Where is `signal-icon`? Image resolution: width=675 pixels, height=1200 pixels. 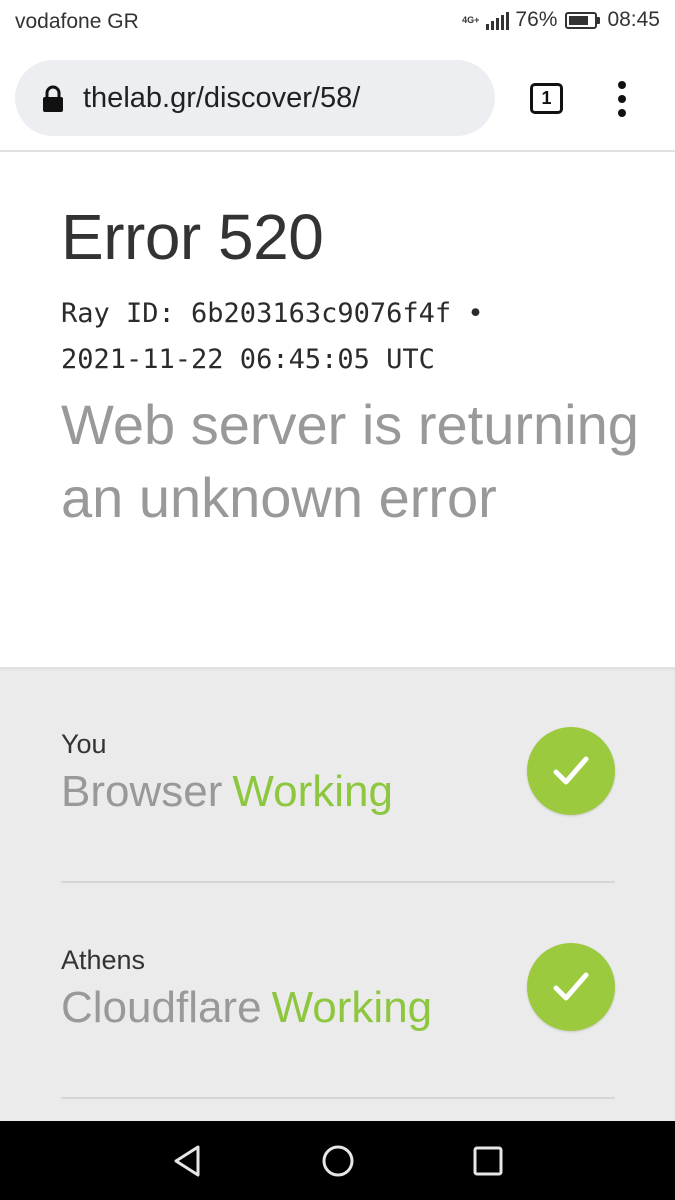
signal-icon is located at coordinates (498, 20).